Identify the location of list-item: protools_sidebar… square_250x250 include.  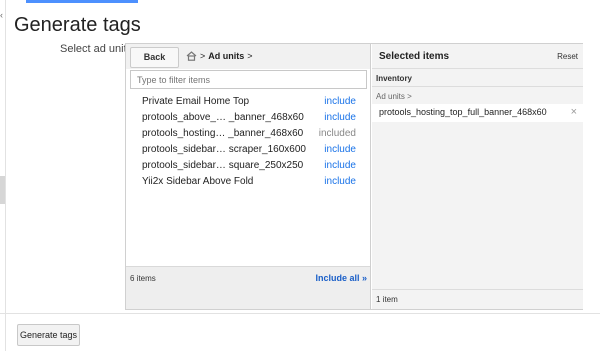
(248, 166).